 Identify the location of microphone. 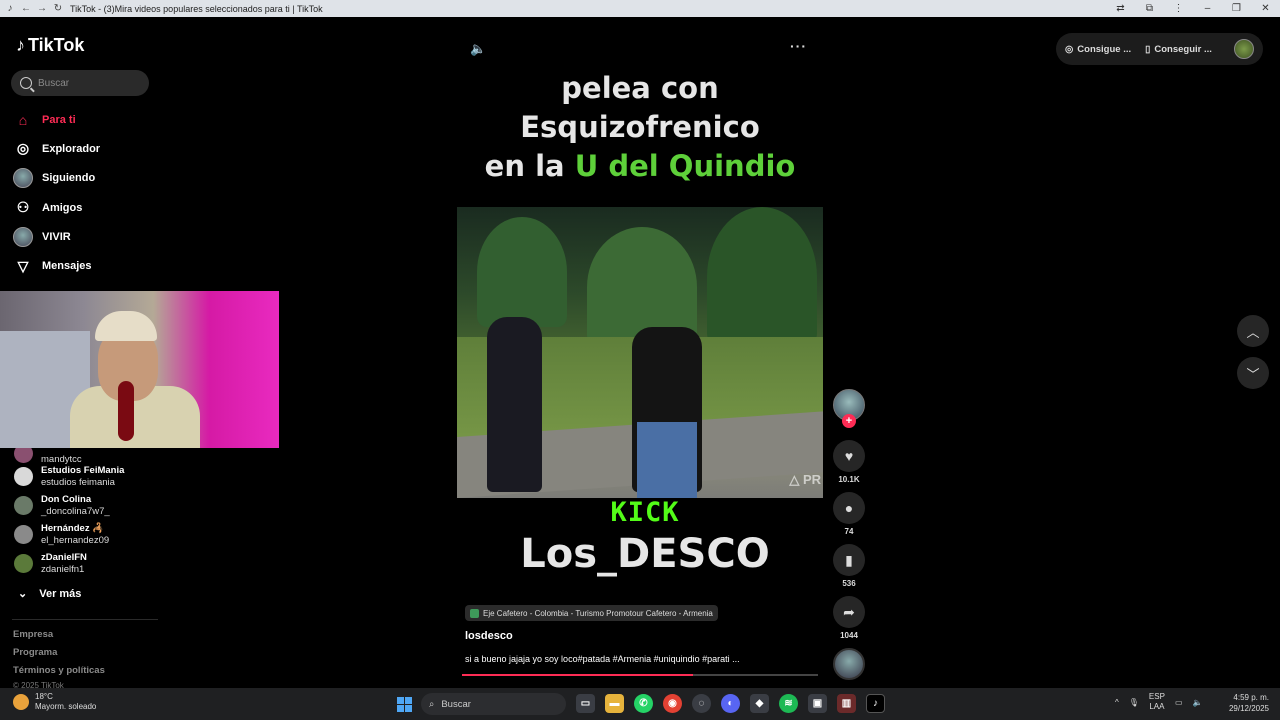
(126, 411).